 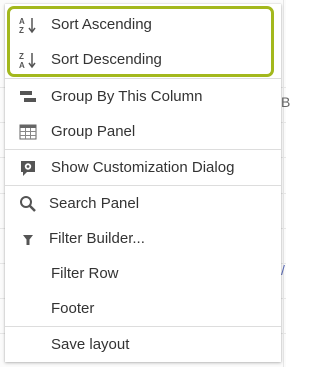 I want to click on menu-item-save-layout: Save layout, so click(x=143, y=344).